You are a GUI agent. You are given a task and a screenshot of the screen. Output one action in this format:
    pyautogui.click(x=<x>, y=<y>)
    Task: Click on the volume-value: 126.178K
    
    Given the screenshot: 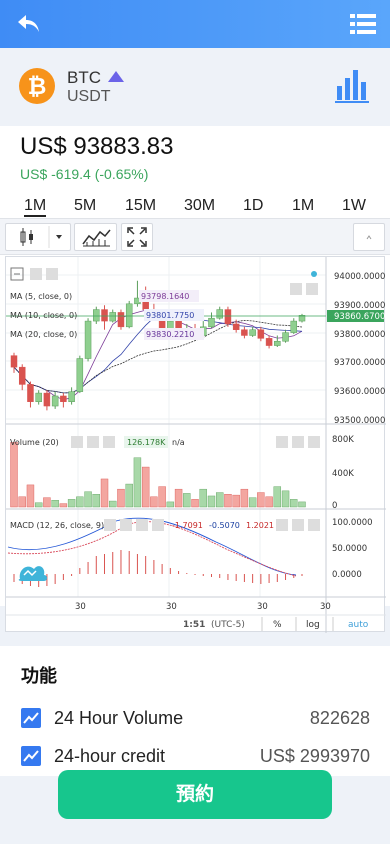 What is the action you would take?
    pyautogui.click(x=146, y=442)
    